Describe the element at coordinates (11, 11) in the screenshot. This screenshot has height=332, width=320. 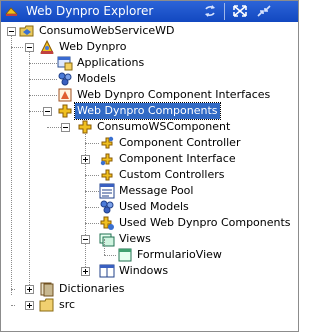
I see `web-dynpro-explorer-icon` at that location.